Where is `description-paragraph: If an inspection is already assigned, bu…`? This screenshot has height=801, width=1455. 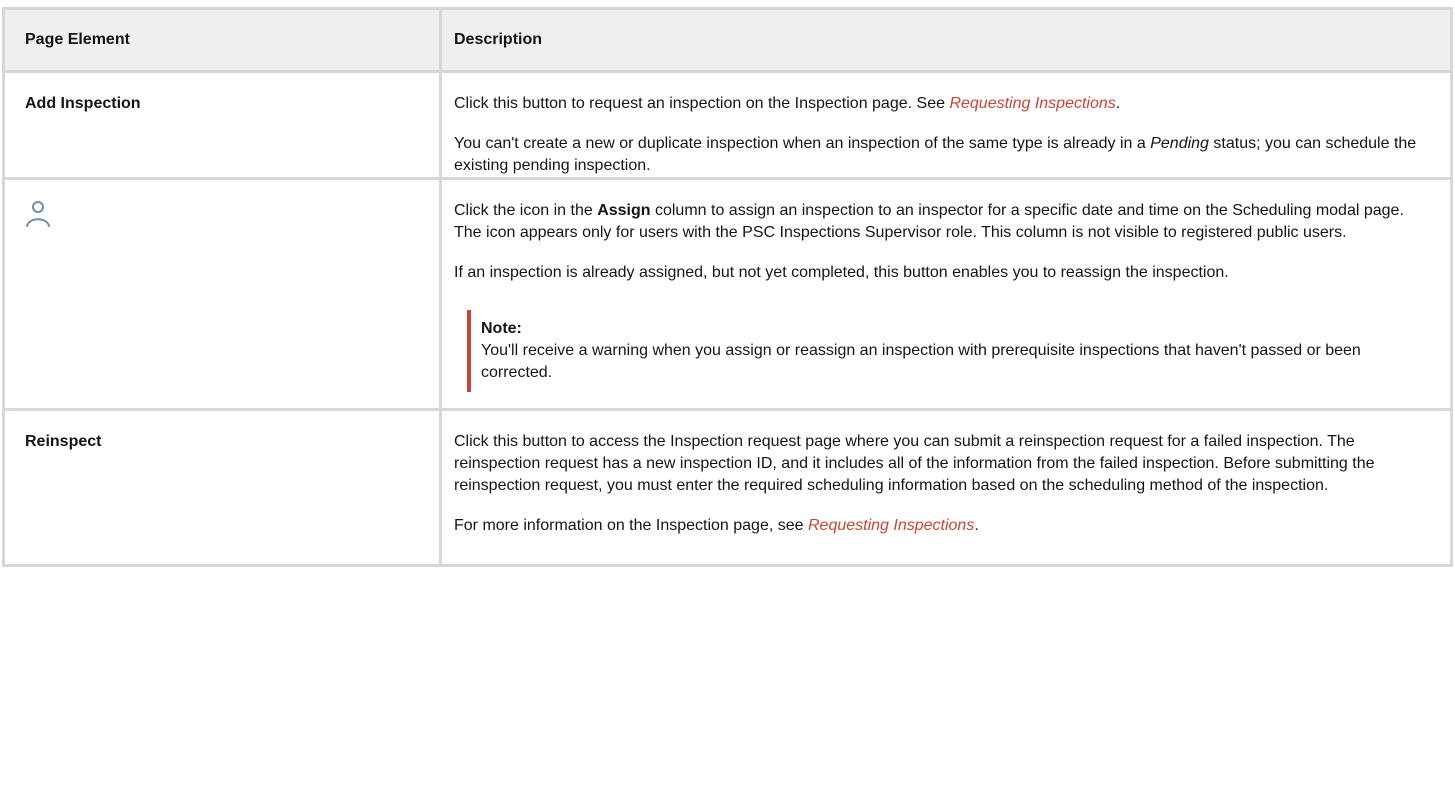
description-paragraph: If an inspection is already assigned, bu… is located at coordinates (841, 272).